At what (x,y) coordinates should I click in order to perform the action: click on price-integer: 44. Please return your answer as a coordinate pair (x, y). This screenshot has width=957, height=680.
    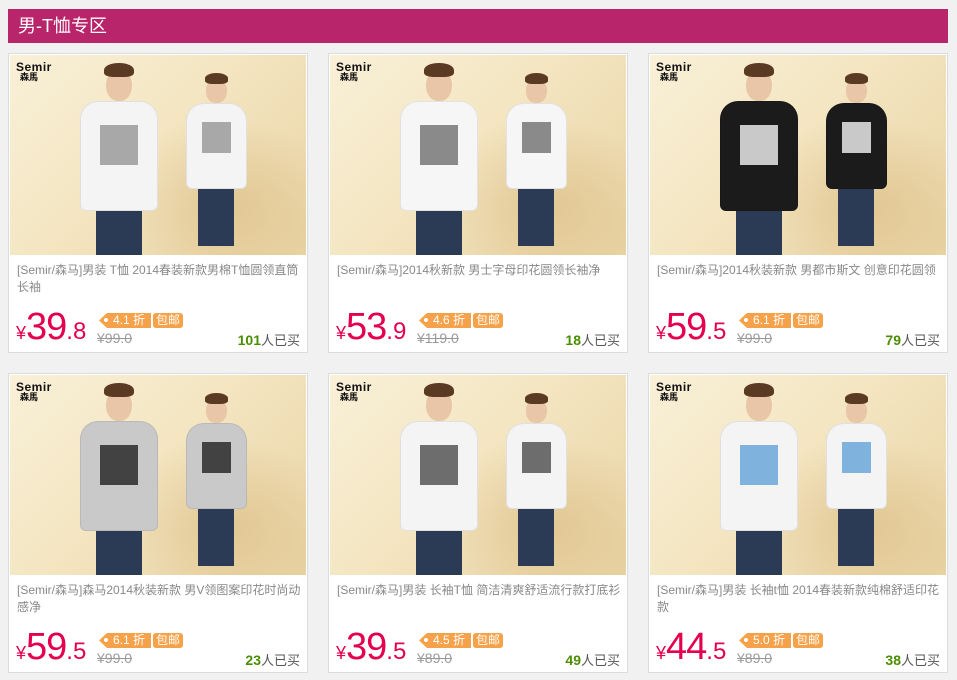
    Looking at the image, I should click on (686, 647).